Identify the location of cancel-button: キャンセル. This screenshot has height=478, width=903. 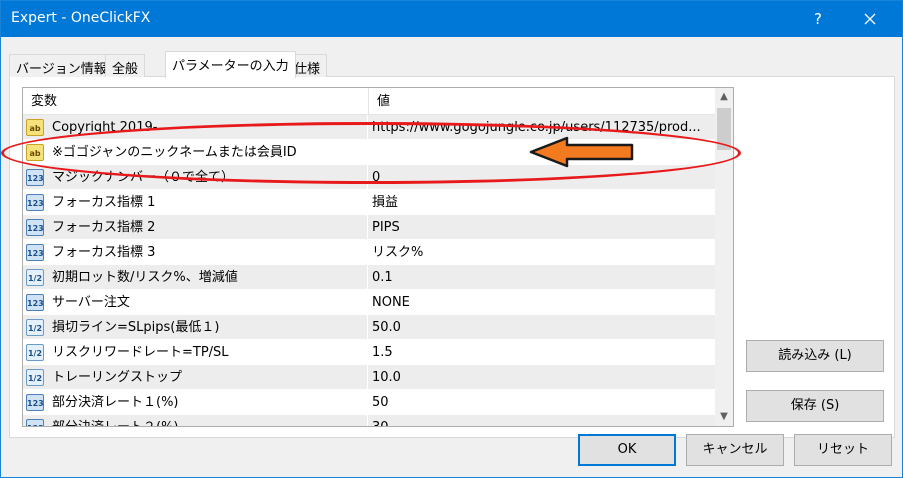
(735, 450).